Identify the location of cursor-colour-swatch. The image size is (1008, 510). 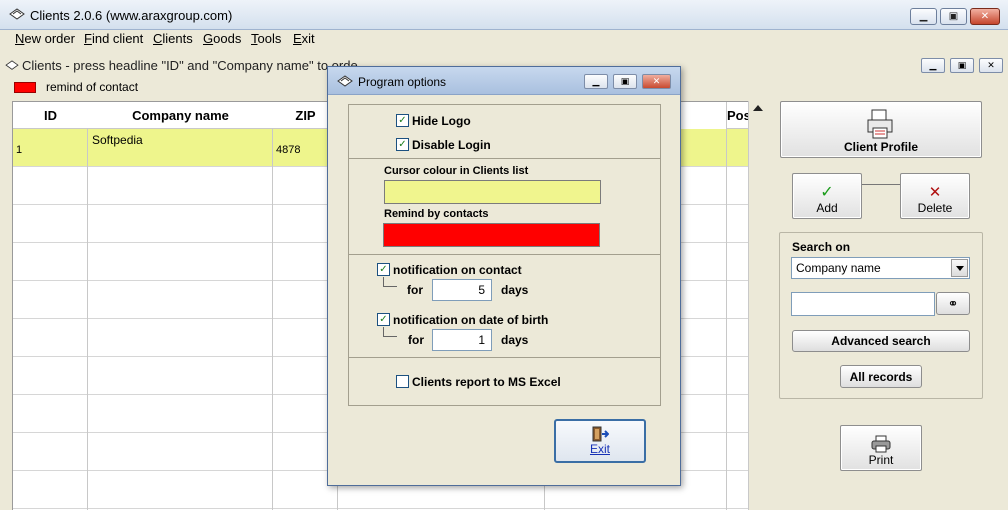
(492, 192).